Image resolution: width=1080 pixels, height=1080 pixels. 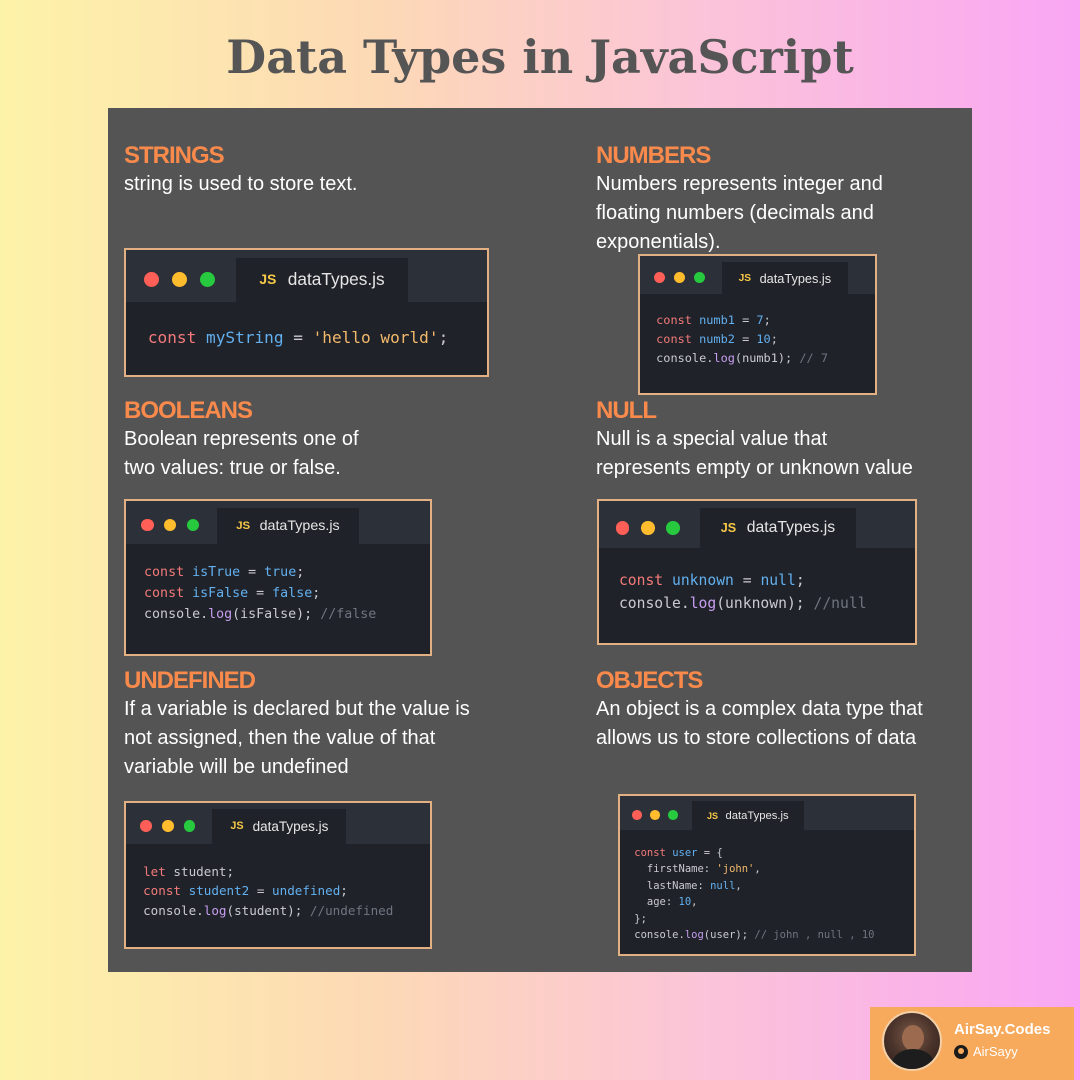 I want to click on code-block: const myString = 'hello world';, so click(x=306, y=337).